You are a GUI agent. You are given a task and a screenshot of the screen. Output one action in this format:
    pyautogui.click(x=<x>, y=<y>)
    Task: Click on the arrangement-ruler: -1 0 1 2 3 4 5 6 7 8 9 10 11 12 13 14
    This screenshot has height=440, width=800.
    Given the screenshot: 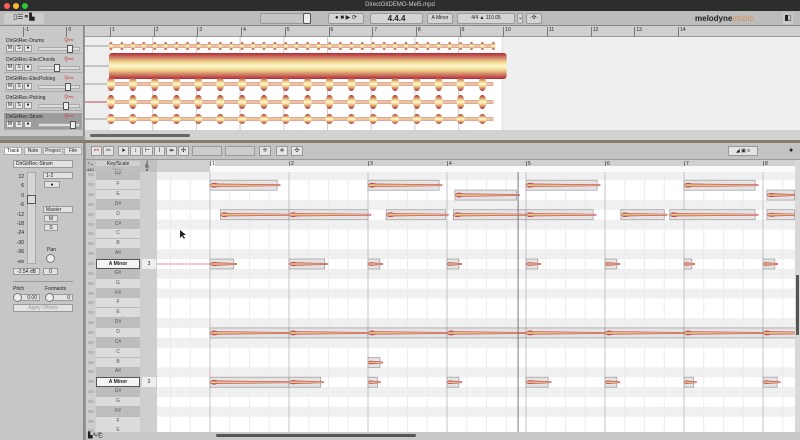 What is the action you would take?
    pyautogui.click(x=411, y=31)
    